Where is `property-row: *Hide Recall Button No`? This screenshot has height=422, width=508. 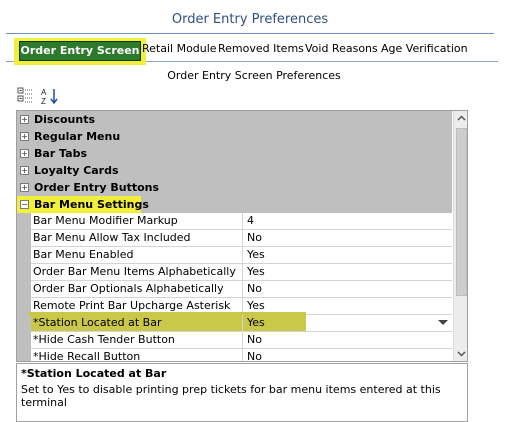 property-row: *Hide Recall Button No is located at coordinates (234, 355).